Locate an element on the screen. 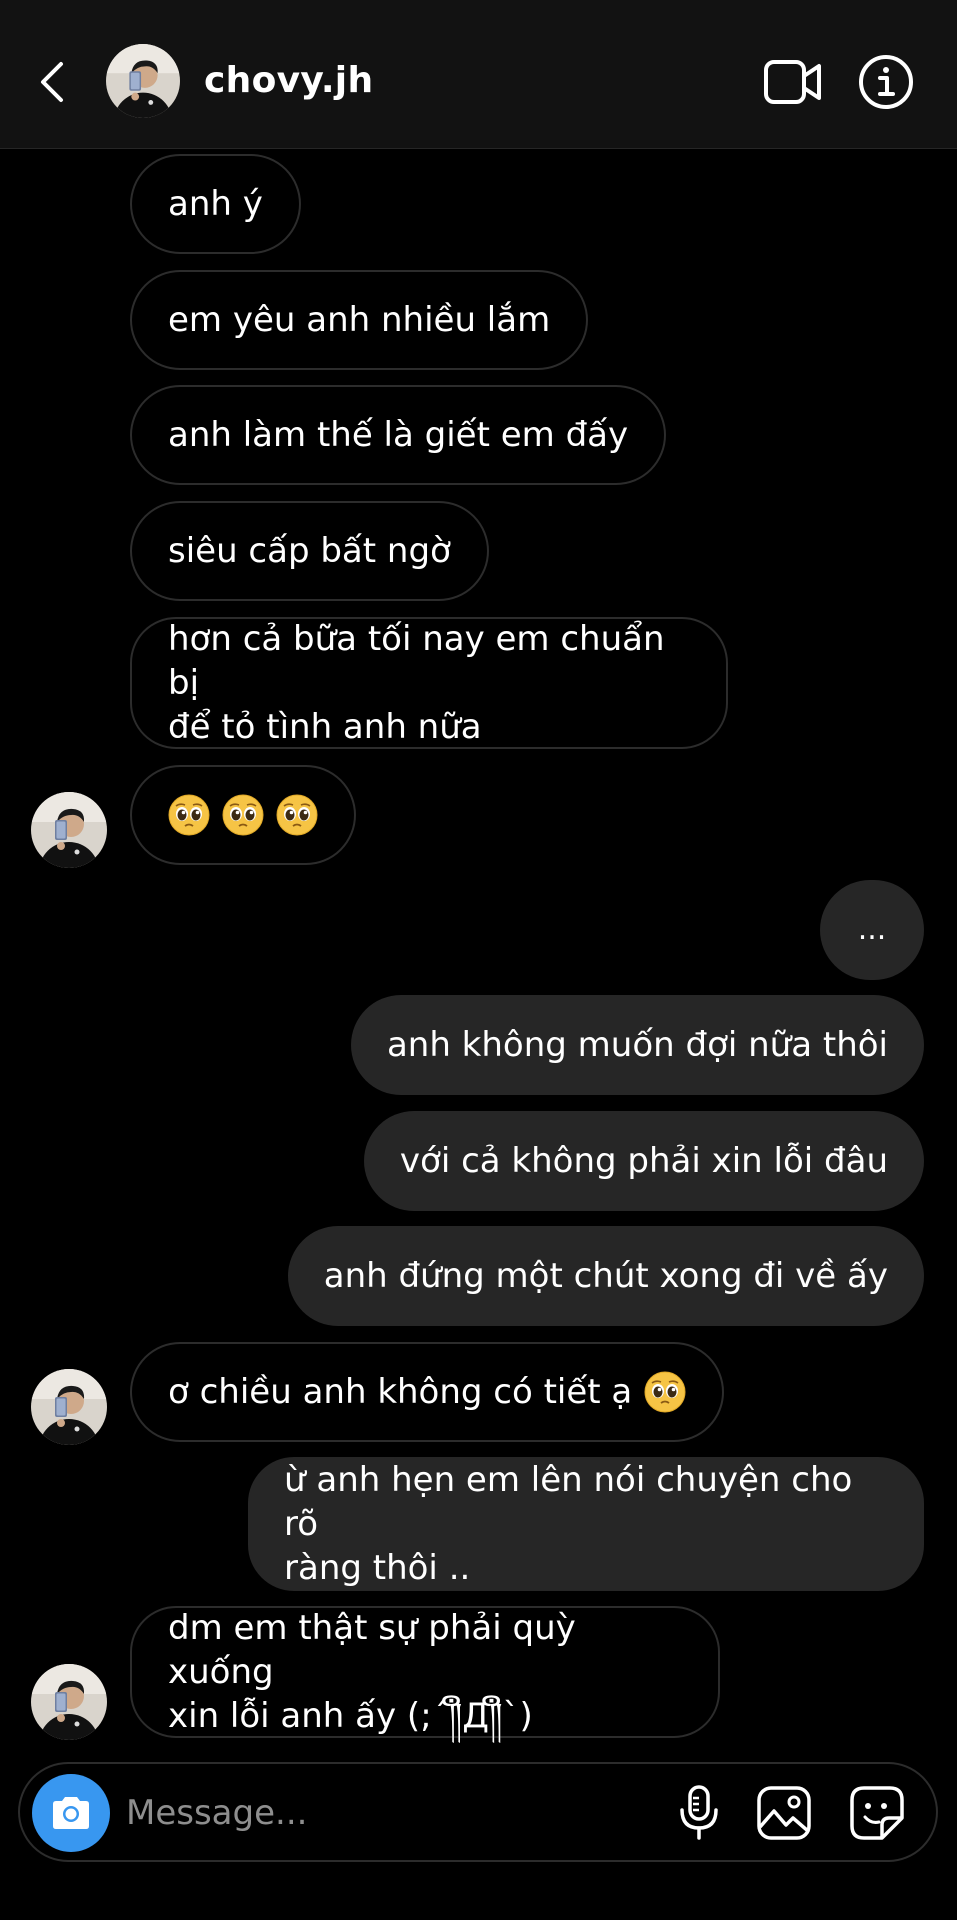  message-composer is located at coordinates (478, 1812).